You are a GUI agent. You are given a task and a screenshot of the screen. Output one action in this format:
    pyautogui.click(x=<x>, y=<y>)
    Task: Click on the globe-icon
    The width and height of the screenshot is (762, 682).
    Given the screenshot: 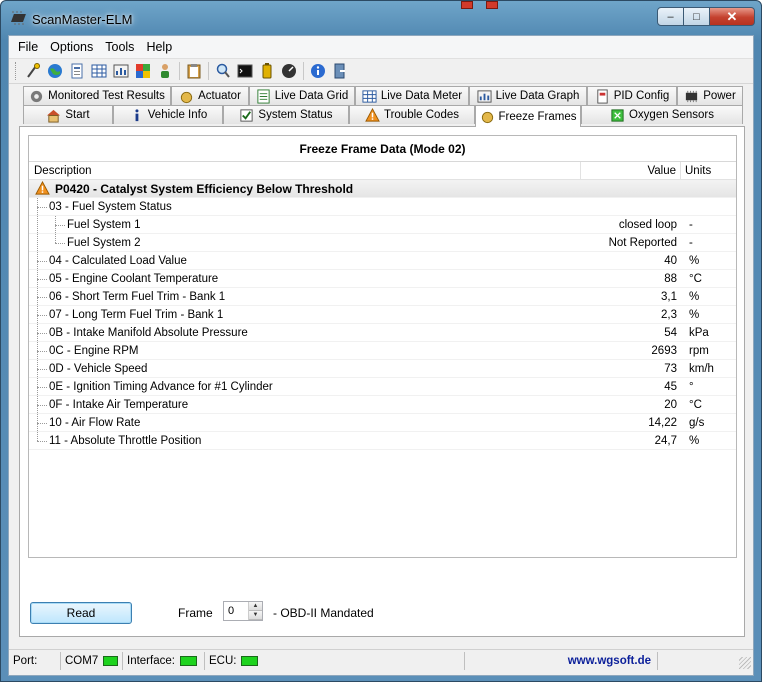 What is the action you would take?
    pyautogui.click(x=55, y=71)
    